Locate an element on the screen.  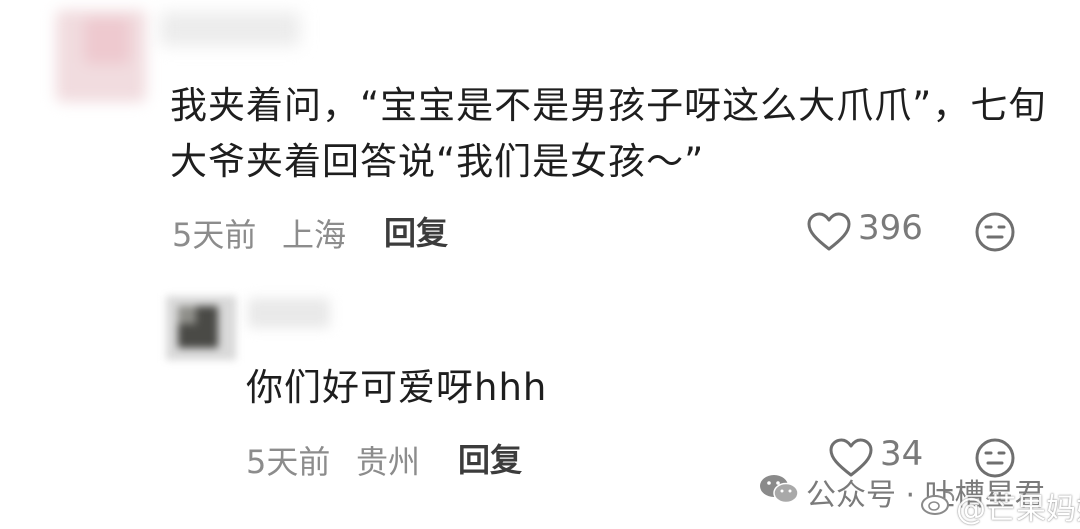
like-count: 396 is located at coordinates (890, 228).